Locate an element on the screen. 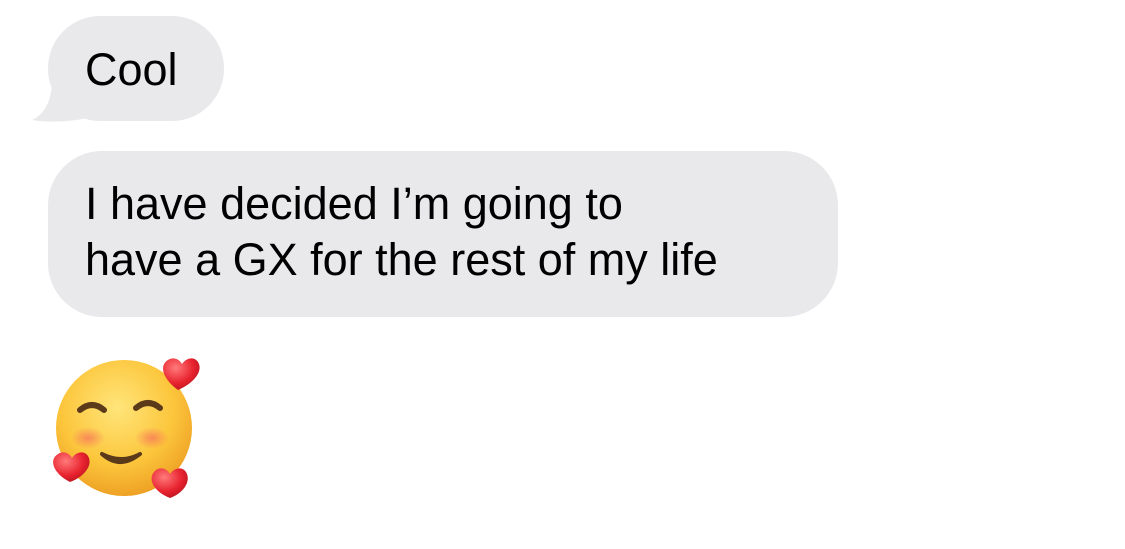  smiling-face-with-hearts-icon is located at coordinates (125, 430).